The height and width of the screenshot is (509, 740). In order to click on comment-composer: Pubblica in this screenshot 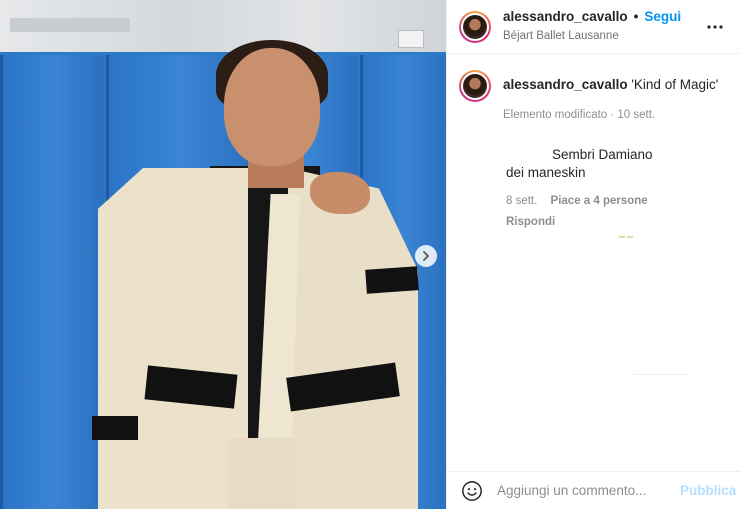, I will do `click(593, 490)`.